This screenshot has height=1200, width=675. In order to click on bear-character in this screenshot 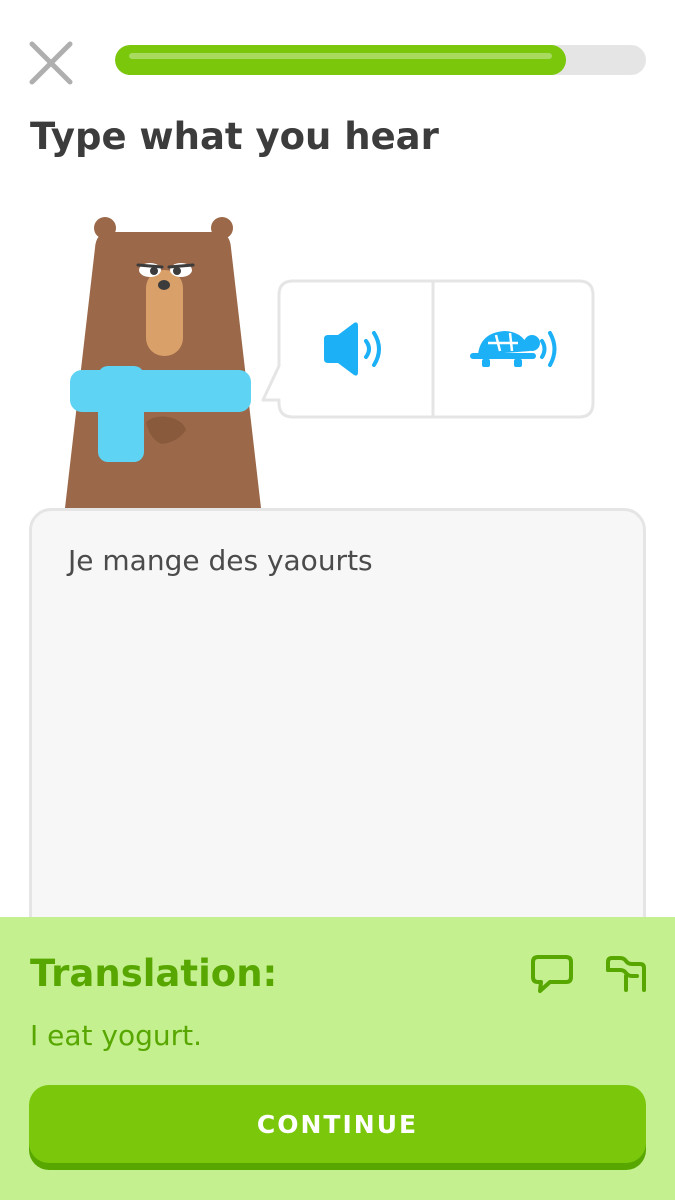, I will do `click(163, 362)`.